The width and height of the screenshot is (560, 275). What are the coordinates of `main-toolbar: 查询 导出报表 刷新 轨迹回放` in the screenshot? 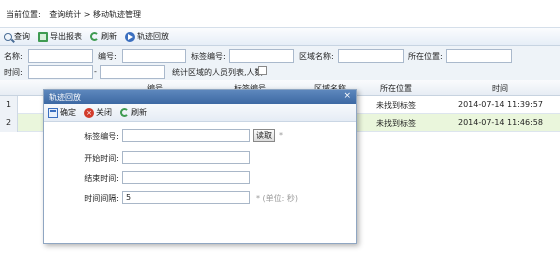 It's located at (280, 36).